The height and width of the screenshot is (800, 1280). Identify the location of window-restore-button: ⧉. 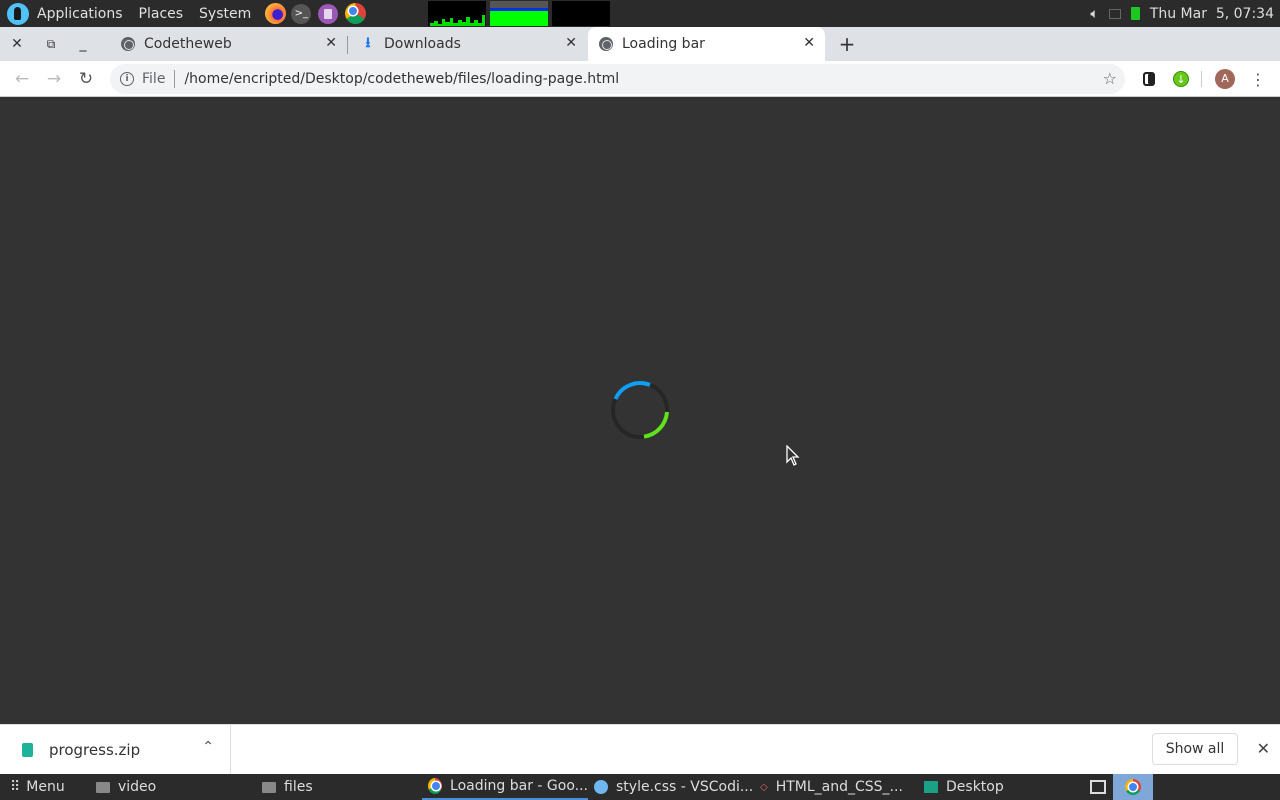
(51, 44).